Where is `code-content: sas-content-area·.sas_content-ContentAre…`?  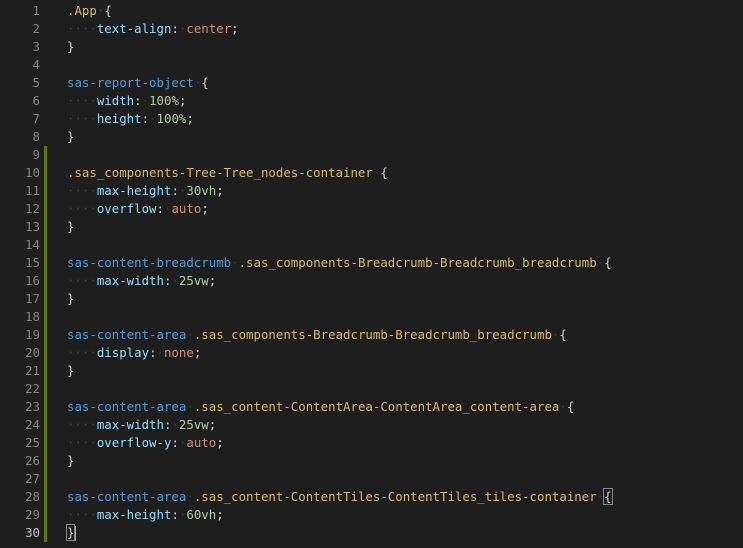
code-content: sas-content-area·.sas_content-ContentAre… is located at coordinates (320, 407).